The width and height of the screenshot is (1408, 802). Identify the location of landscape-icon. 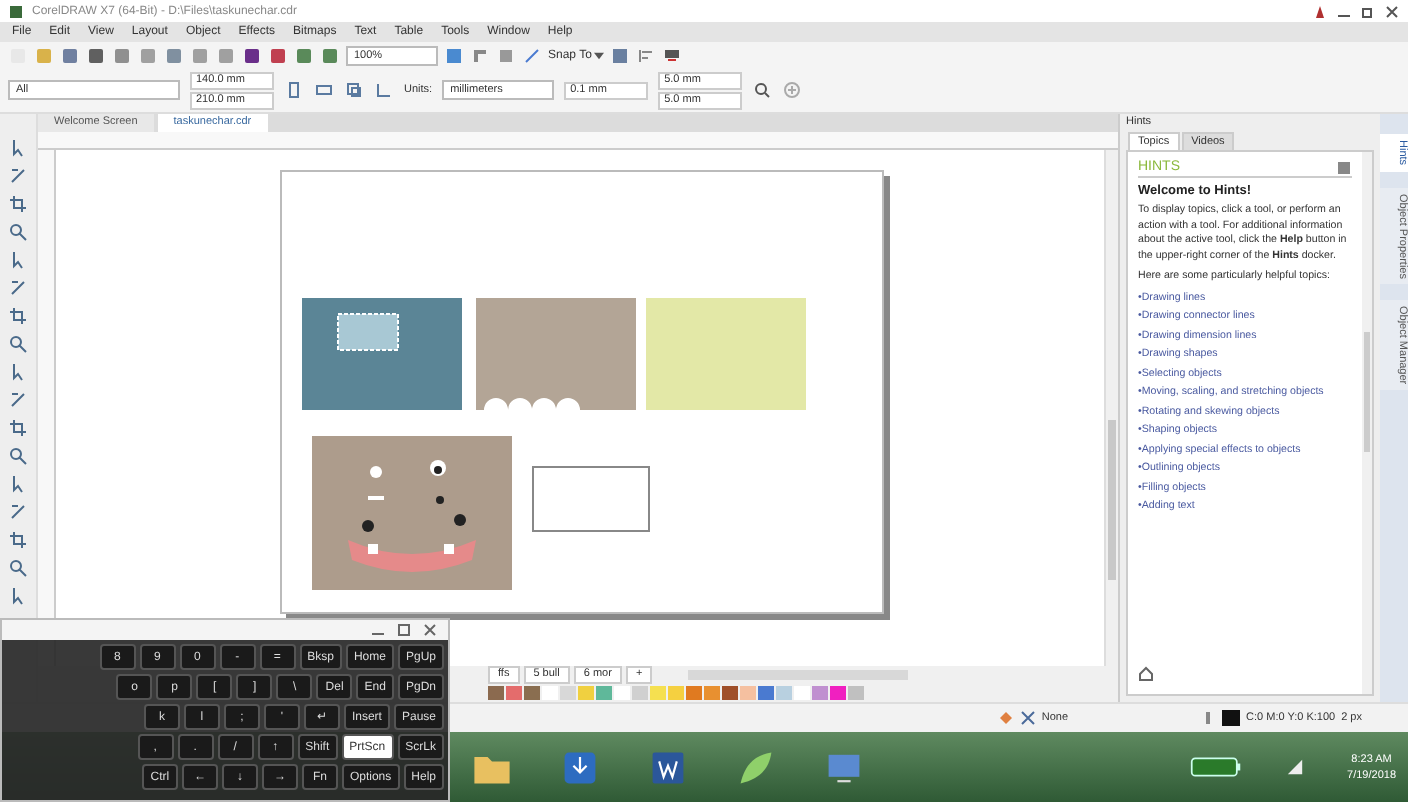
(324, 90).